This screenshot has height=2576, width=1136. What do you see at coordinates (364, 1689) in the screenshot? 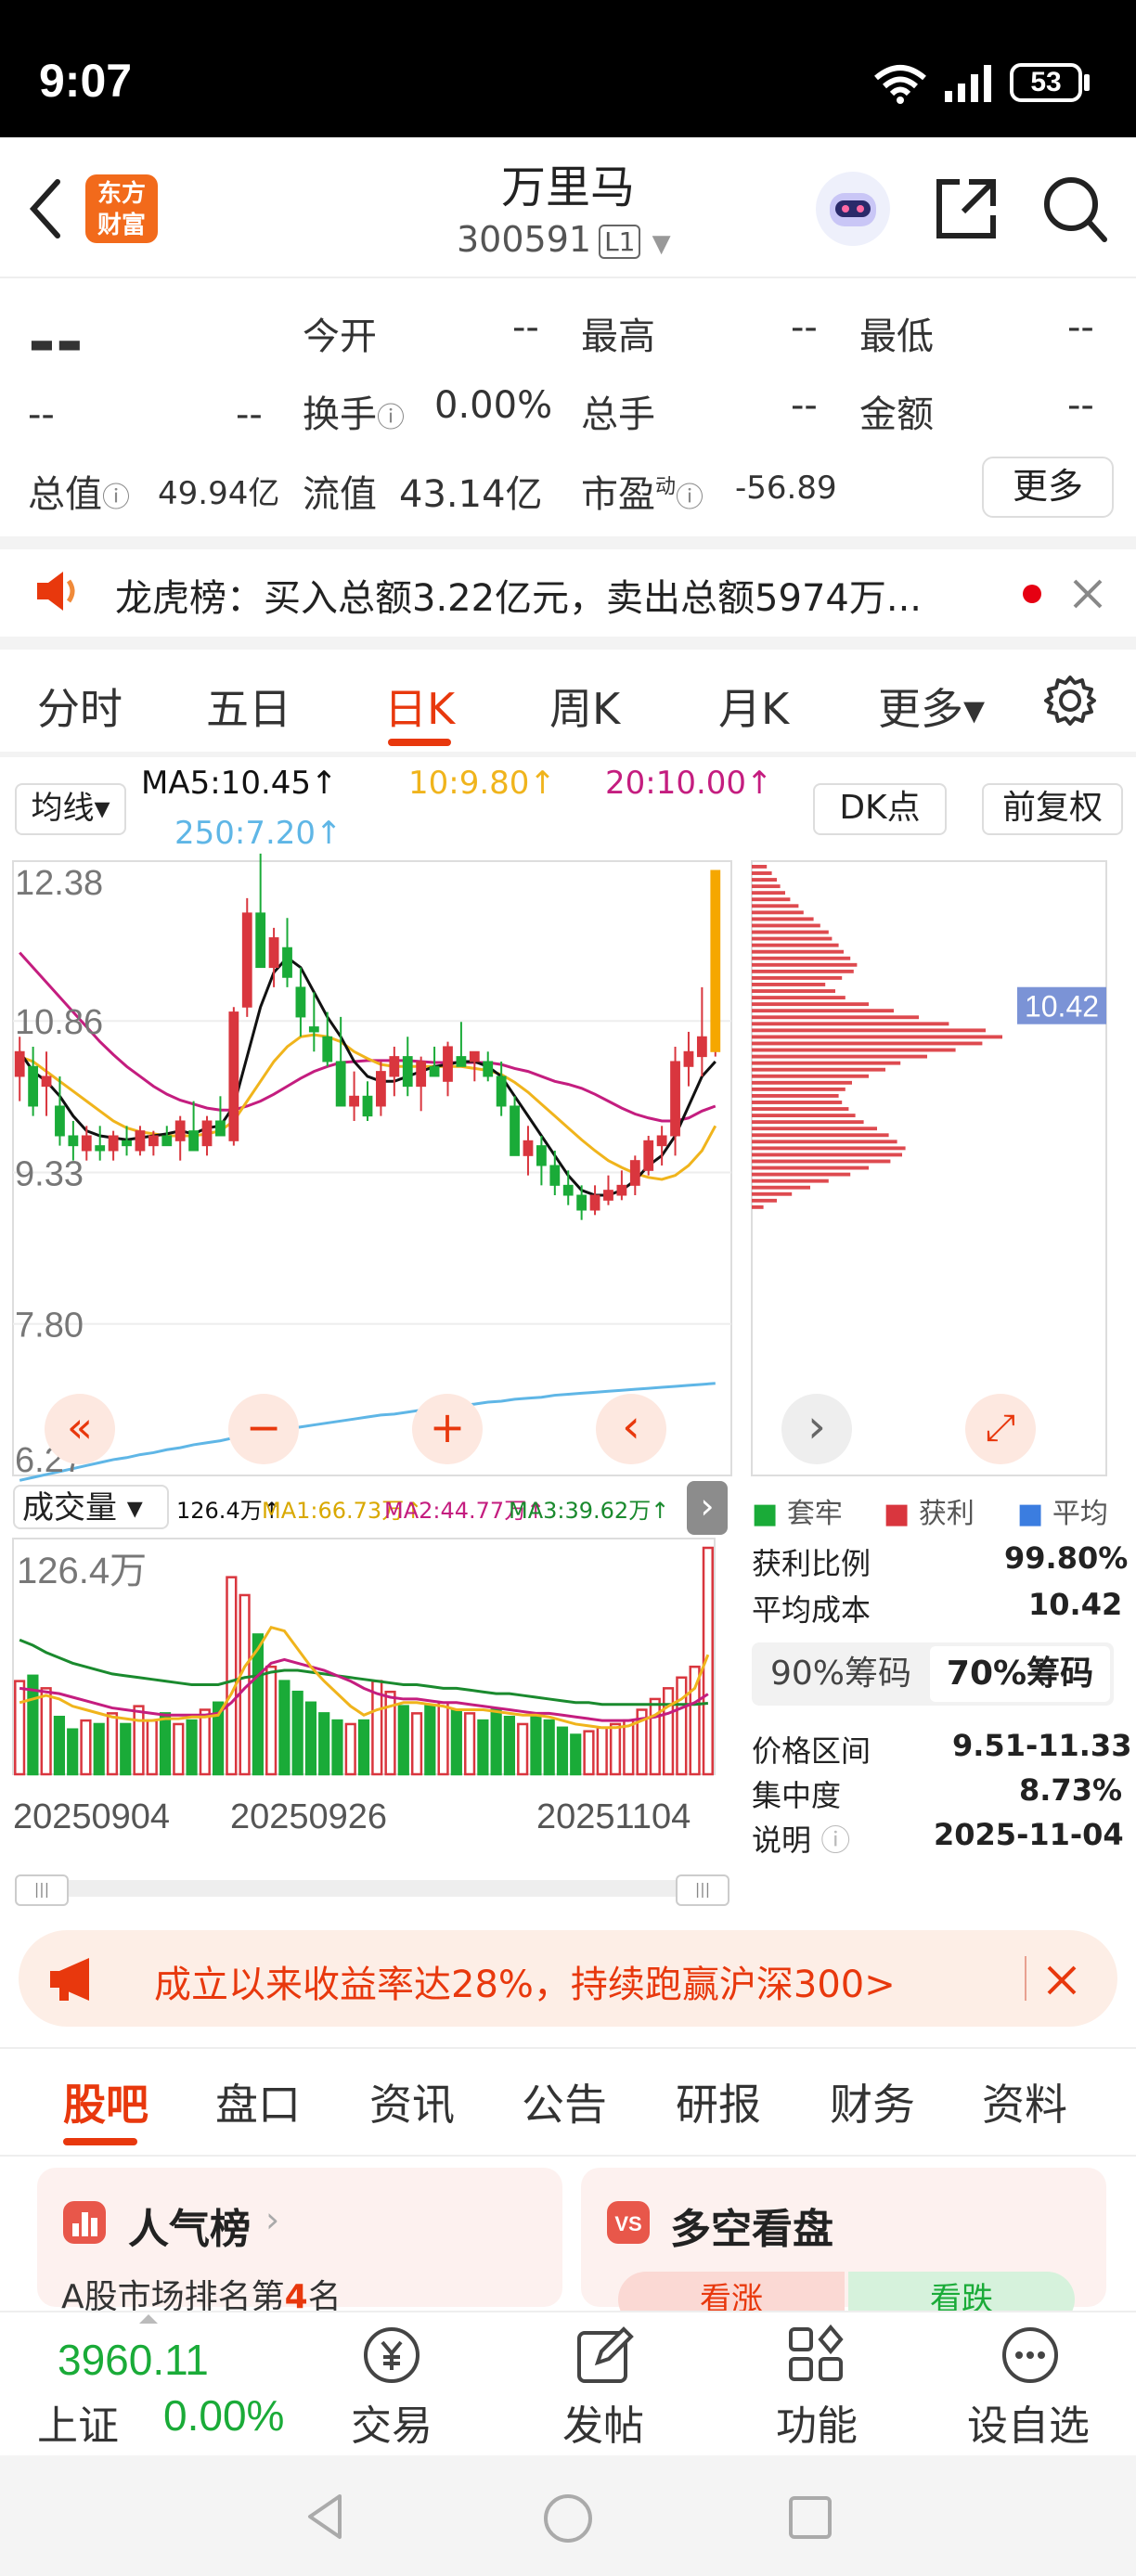
I see `vol-ma2-line` at bounding box center [364, 1689].